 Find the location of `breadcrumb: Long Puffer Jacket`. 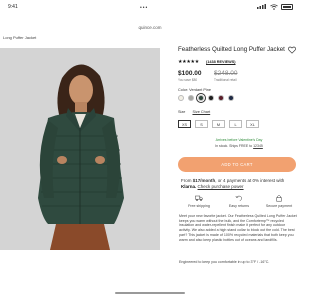

breadcrumb: Long Puffer Jacket is located at coordinates (19, 37).